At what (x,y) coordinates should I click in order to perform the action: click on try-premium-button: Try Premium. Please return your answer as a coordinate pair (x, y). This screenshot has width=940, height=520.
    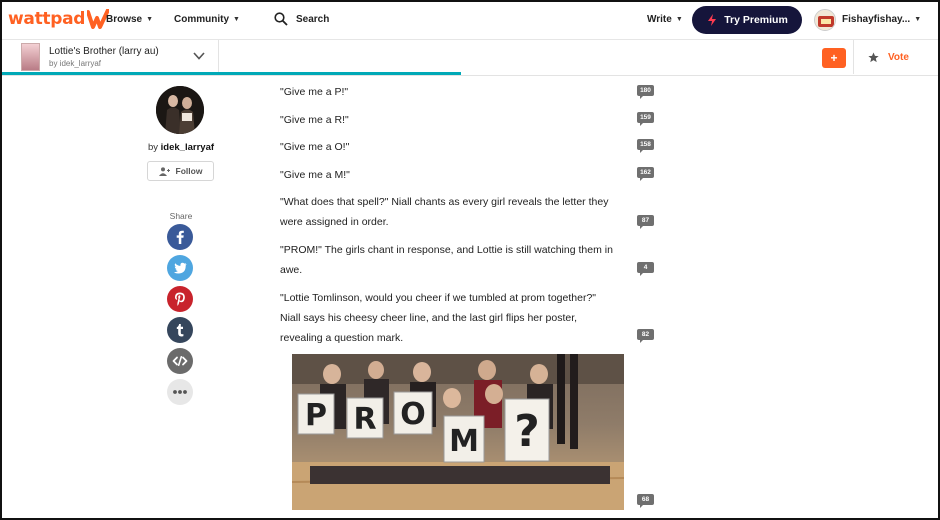
    Looking at the image, I should click on (747, 20).